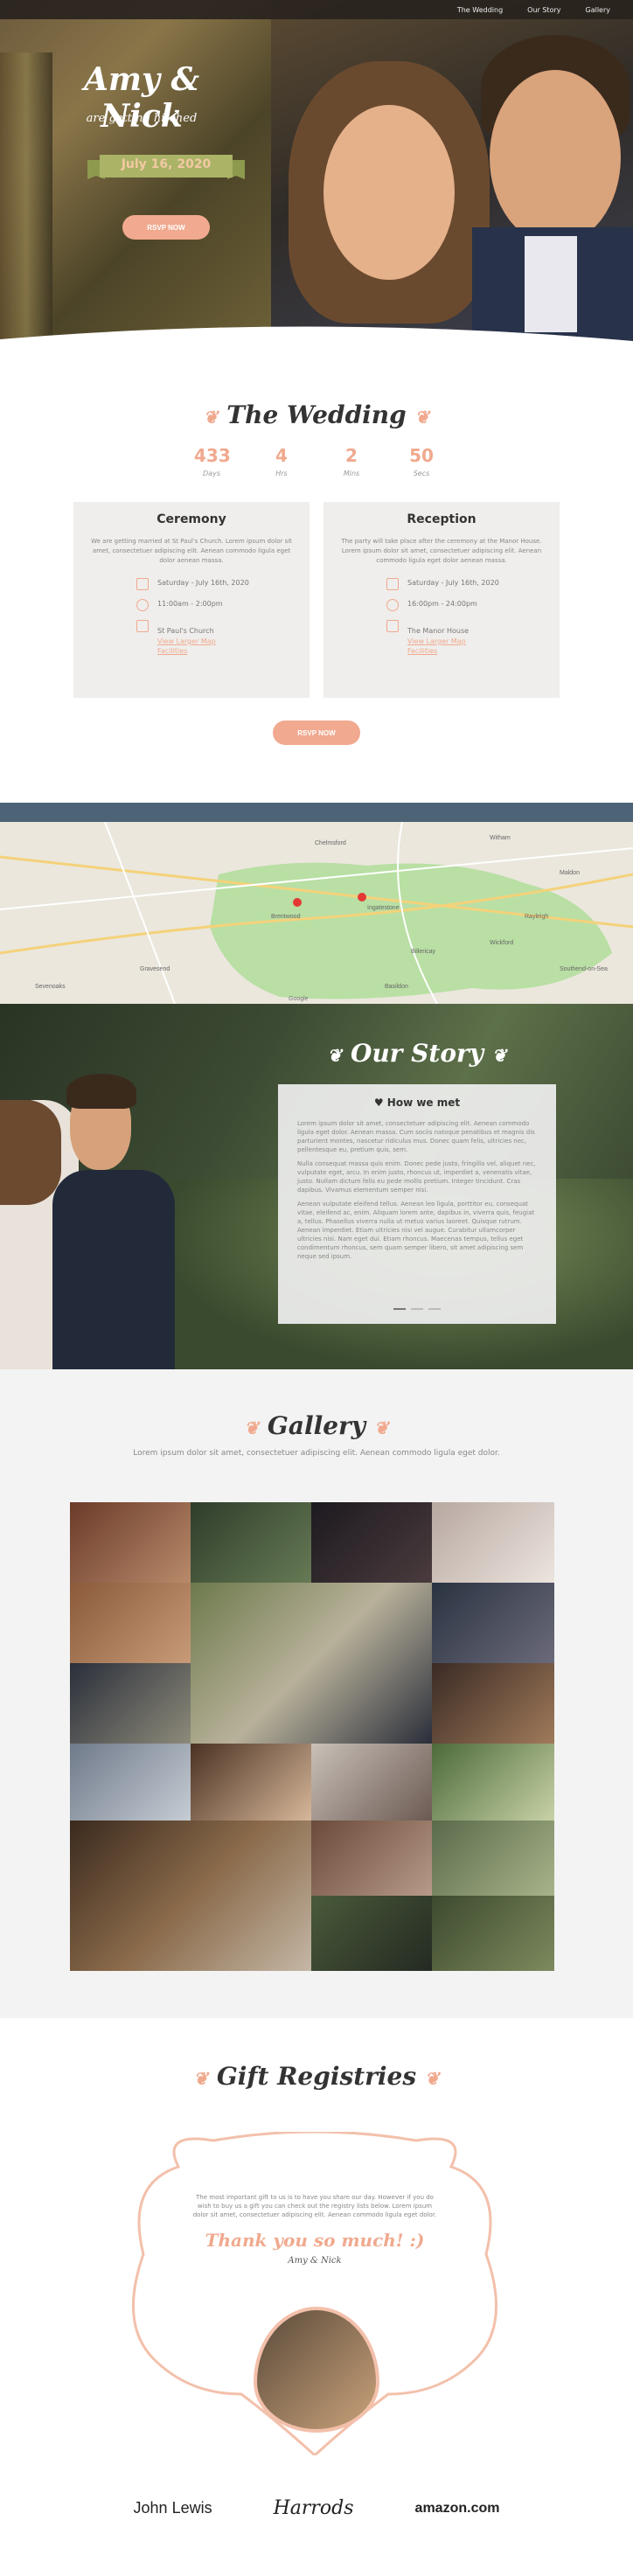 This screenshot has height=2576, width=633. Describe the element at coordinates (438, 631) in the screenshot. I see `reception-venue: The Manor House` at that location.